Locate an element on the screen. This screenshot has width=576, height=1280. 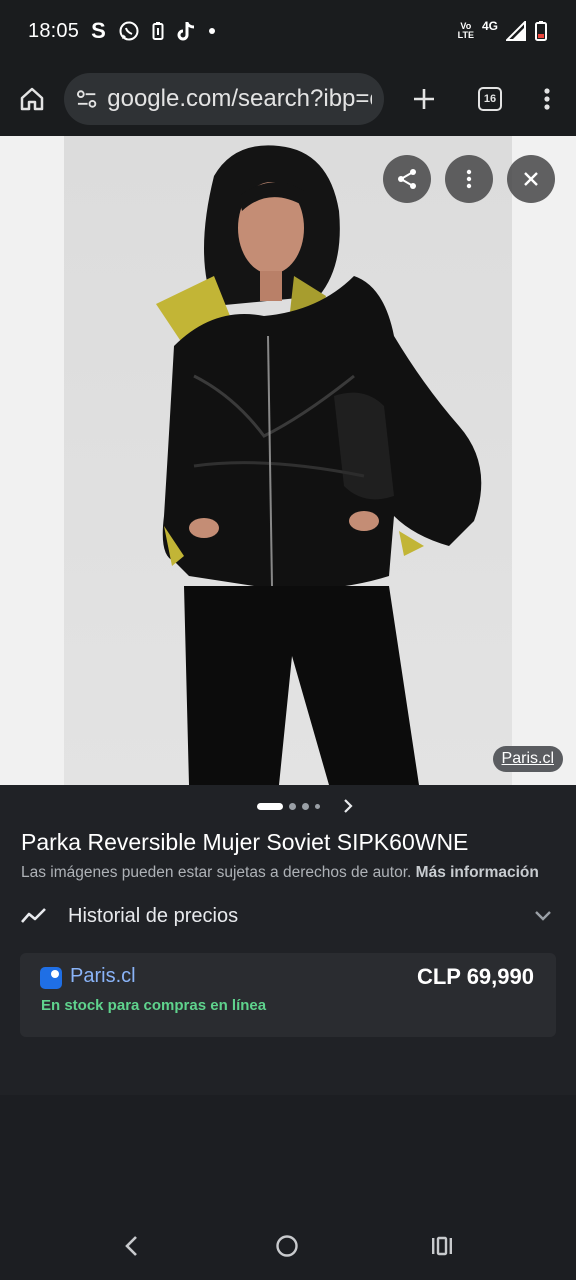
home-circle-icon is located at coordinates (287, 1246).